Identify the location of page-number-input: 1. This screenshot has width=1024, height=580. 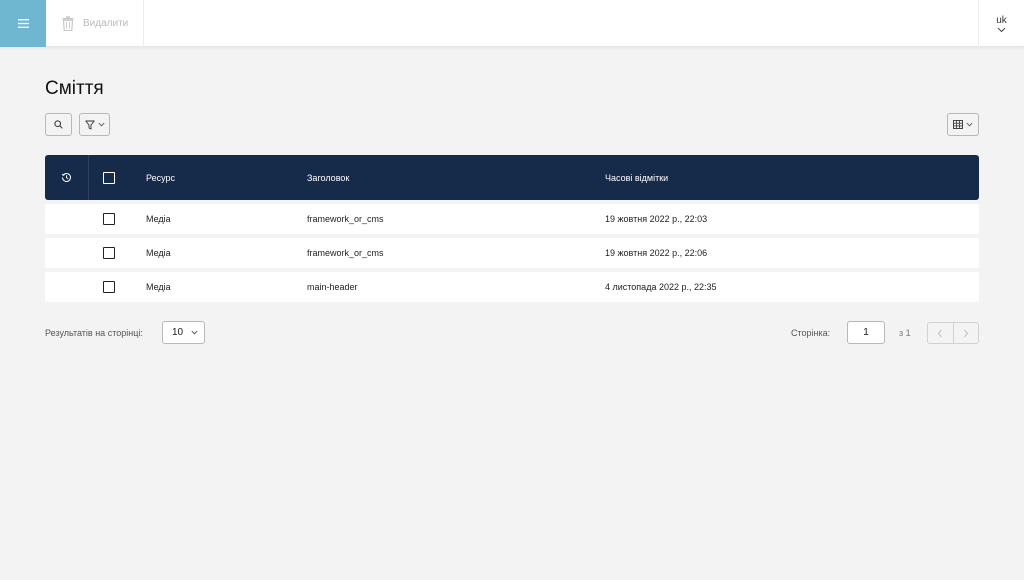
(866, 332).